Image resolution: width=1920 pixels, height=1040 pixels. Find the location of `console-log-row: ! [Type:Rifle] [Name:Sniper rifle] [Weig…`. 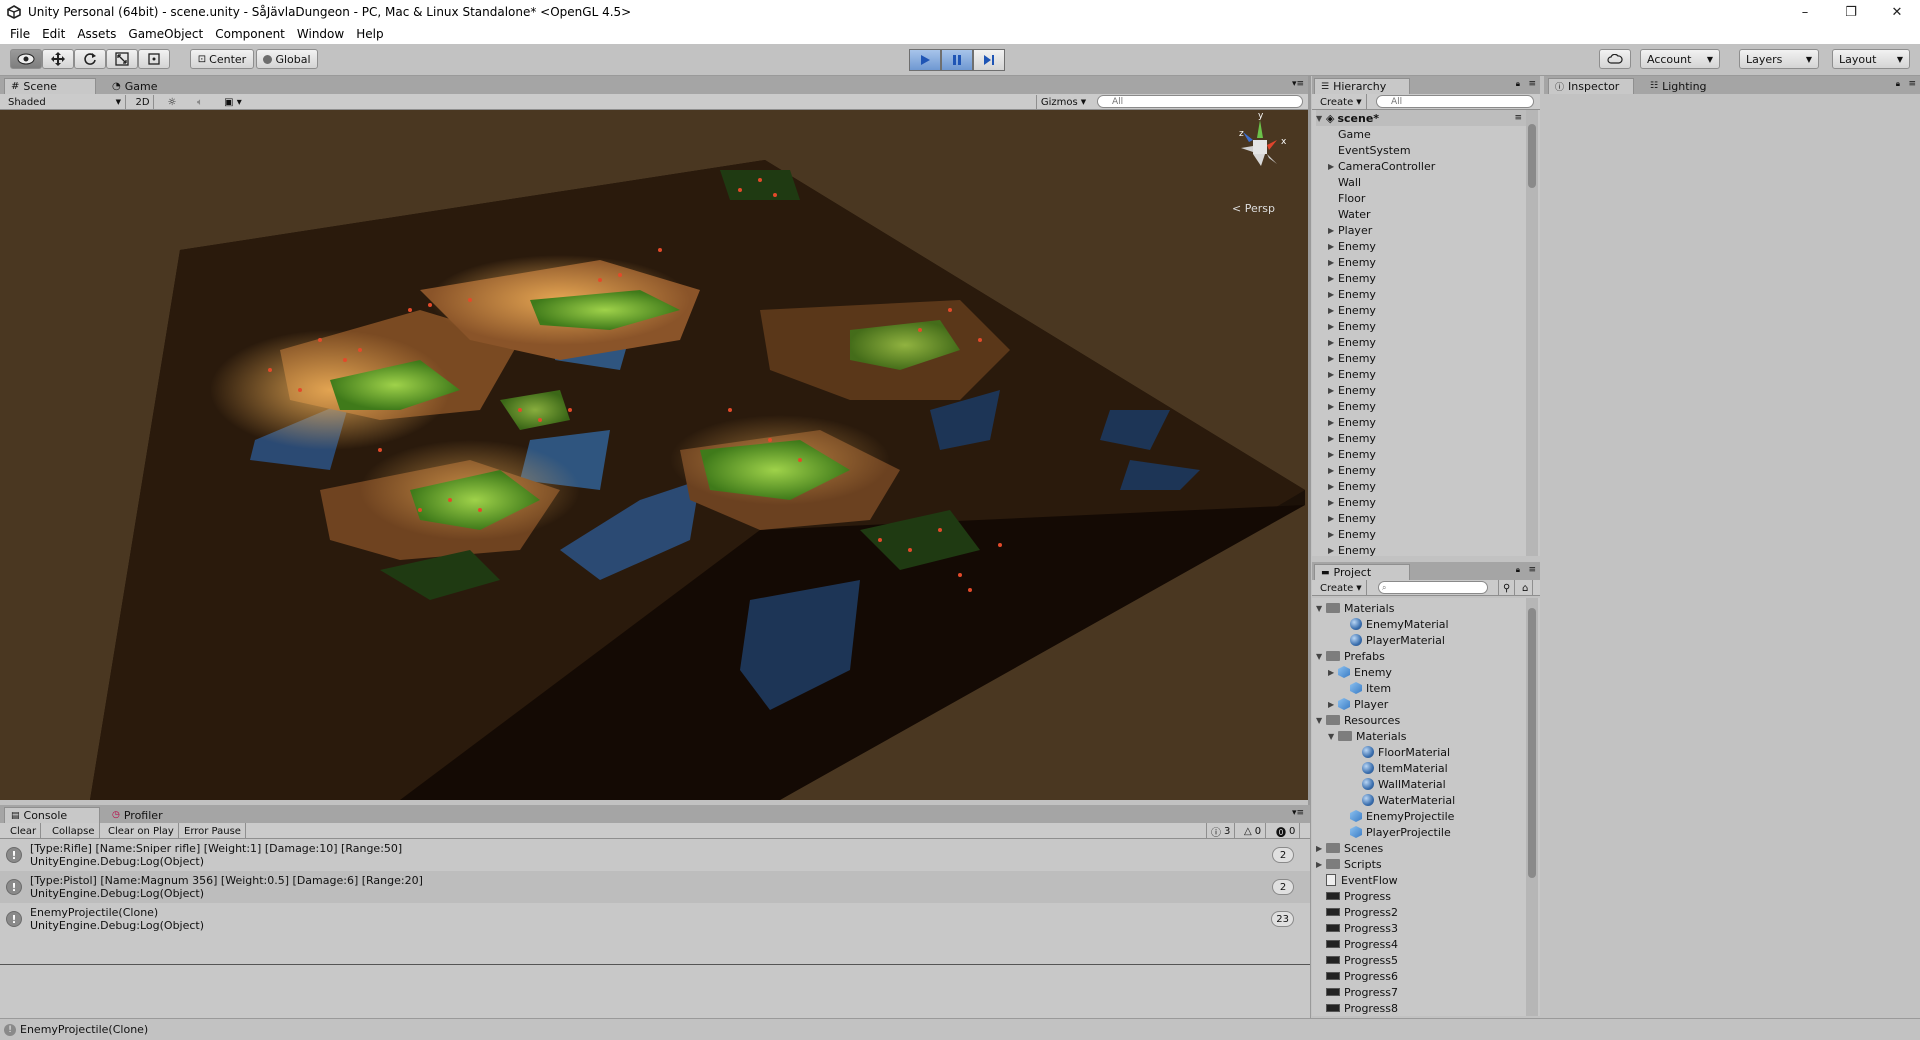

console-log-row: ! [Type:Rifle] [Name:Sniper rifle] [Weig… is located at coordinates (655, 855).